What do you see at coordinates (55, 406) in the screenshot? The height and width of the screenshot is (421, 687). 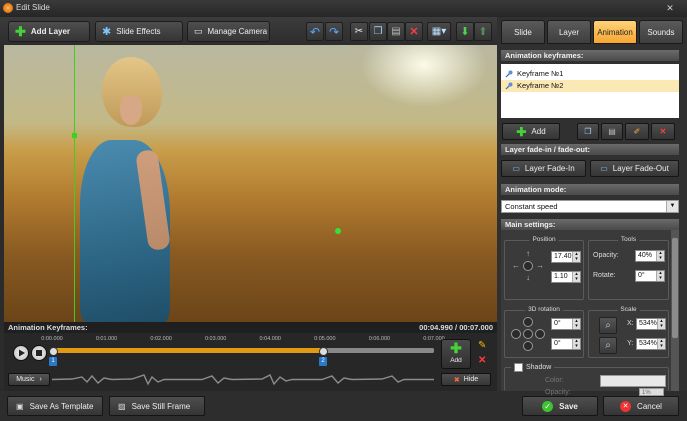 I see `save-as-template-button: ▣ Save As Template` at bounding box center [55, 406].